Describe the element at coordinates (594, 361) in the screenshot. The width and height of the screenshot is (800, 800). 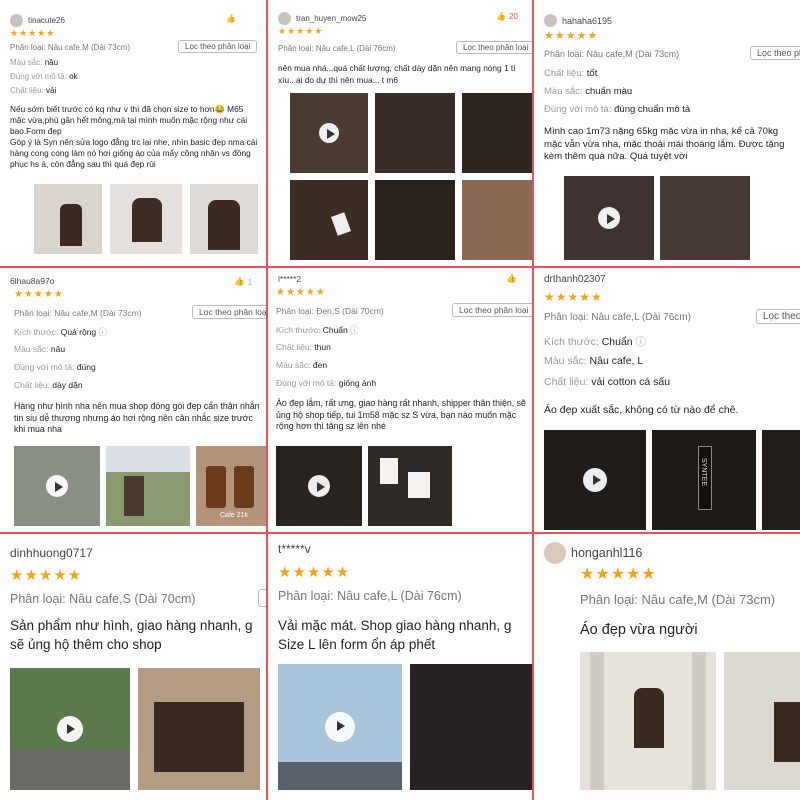
I see `attr-color: Màu sắc: Nâu cafe, L` at that location.